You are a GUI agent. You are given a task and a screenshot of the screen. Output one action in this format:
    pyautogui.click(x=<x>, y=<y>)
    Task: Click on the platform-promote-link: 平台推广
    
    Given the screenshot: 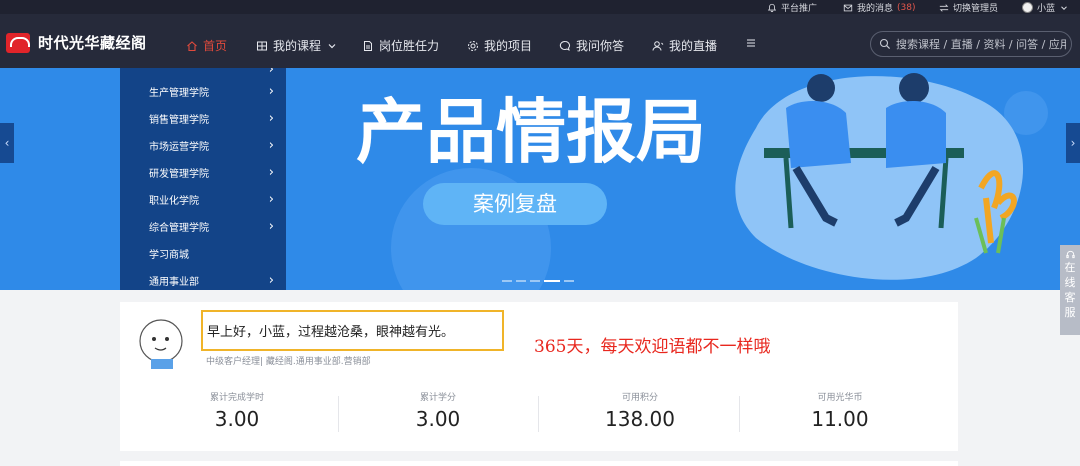 What is the action you would take?
    pyautogui.click(x=792, y=7)
    